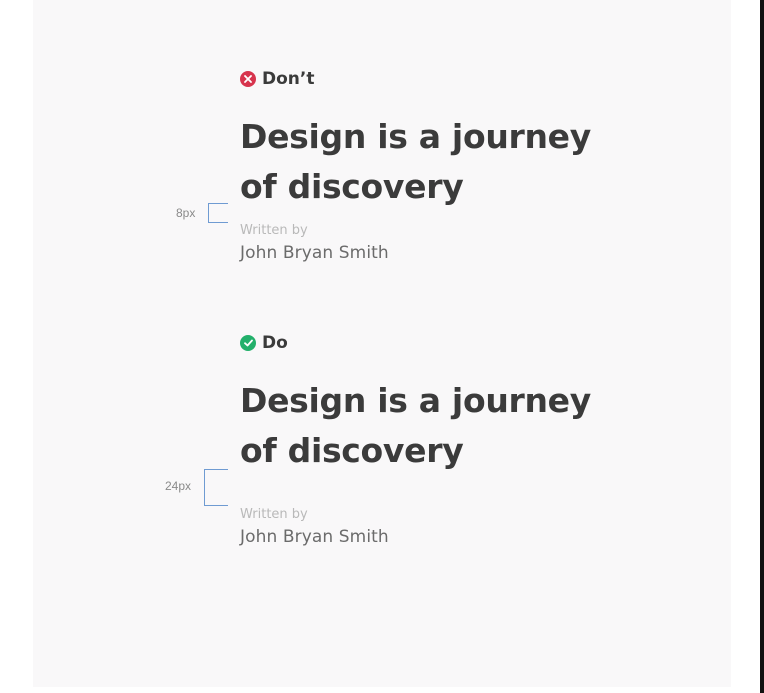 The width and height of the screenshot is (764, 693). I want to click on do-spacing-label: 24px, so click(178, 486).